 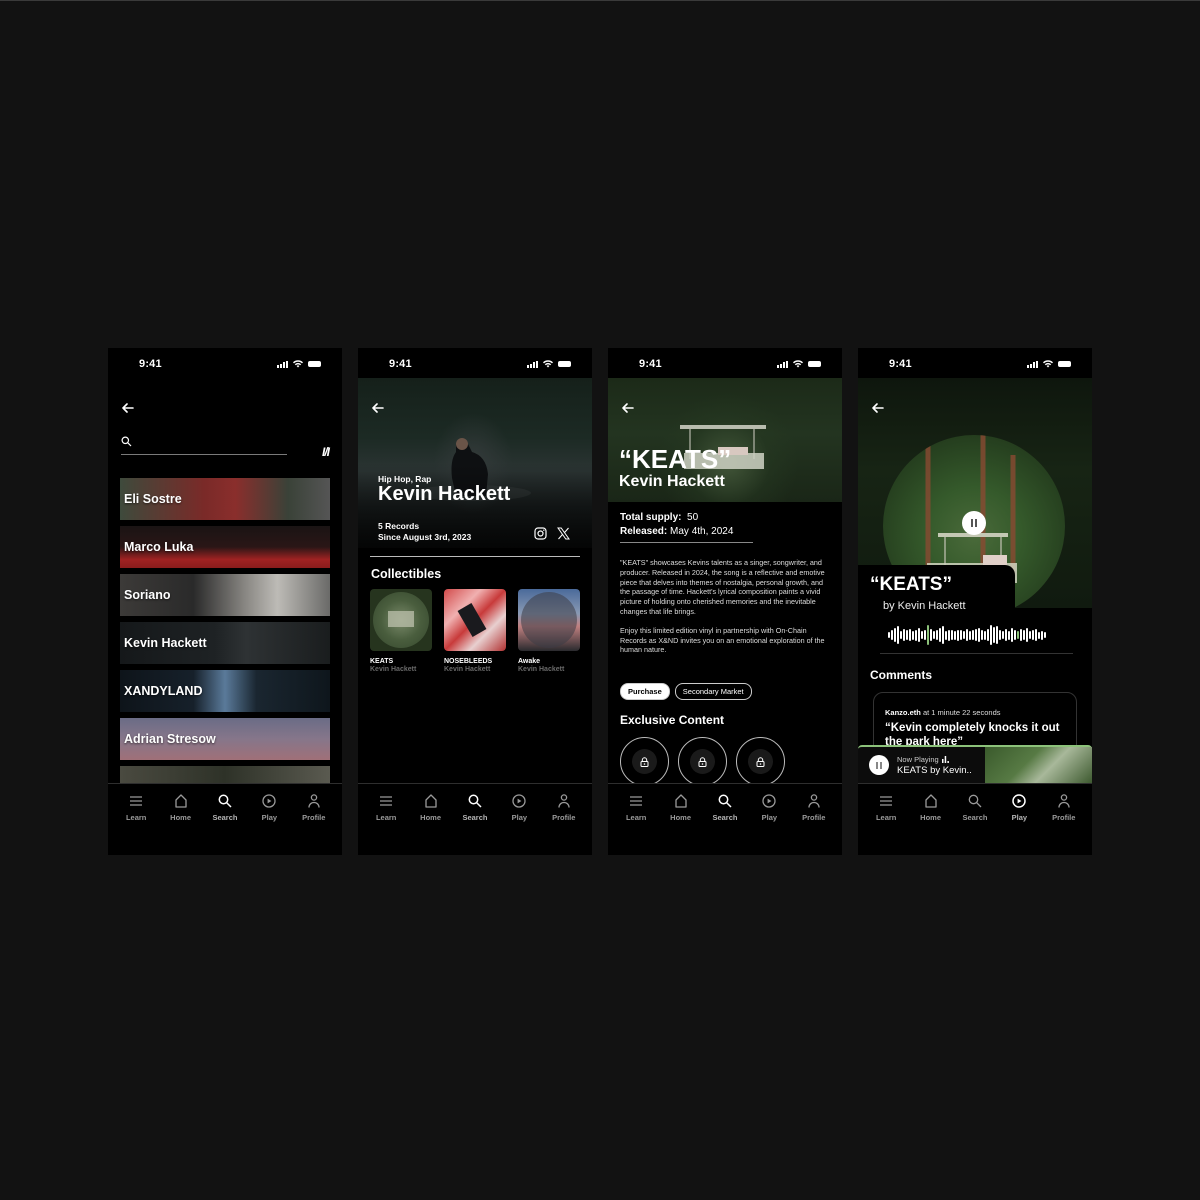 I want to click on purchase-button: Purchase, so click(x=645, y=691).